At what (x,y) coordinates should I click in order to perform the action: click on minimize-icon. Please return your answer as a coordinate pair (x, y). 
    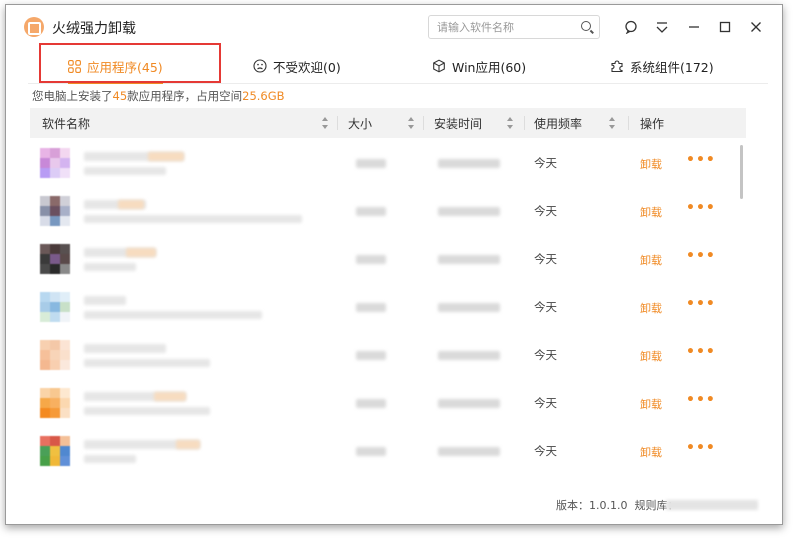
    Looking at the image, I should click on (694, 27).